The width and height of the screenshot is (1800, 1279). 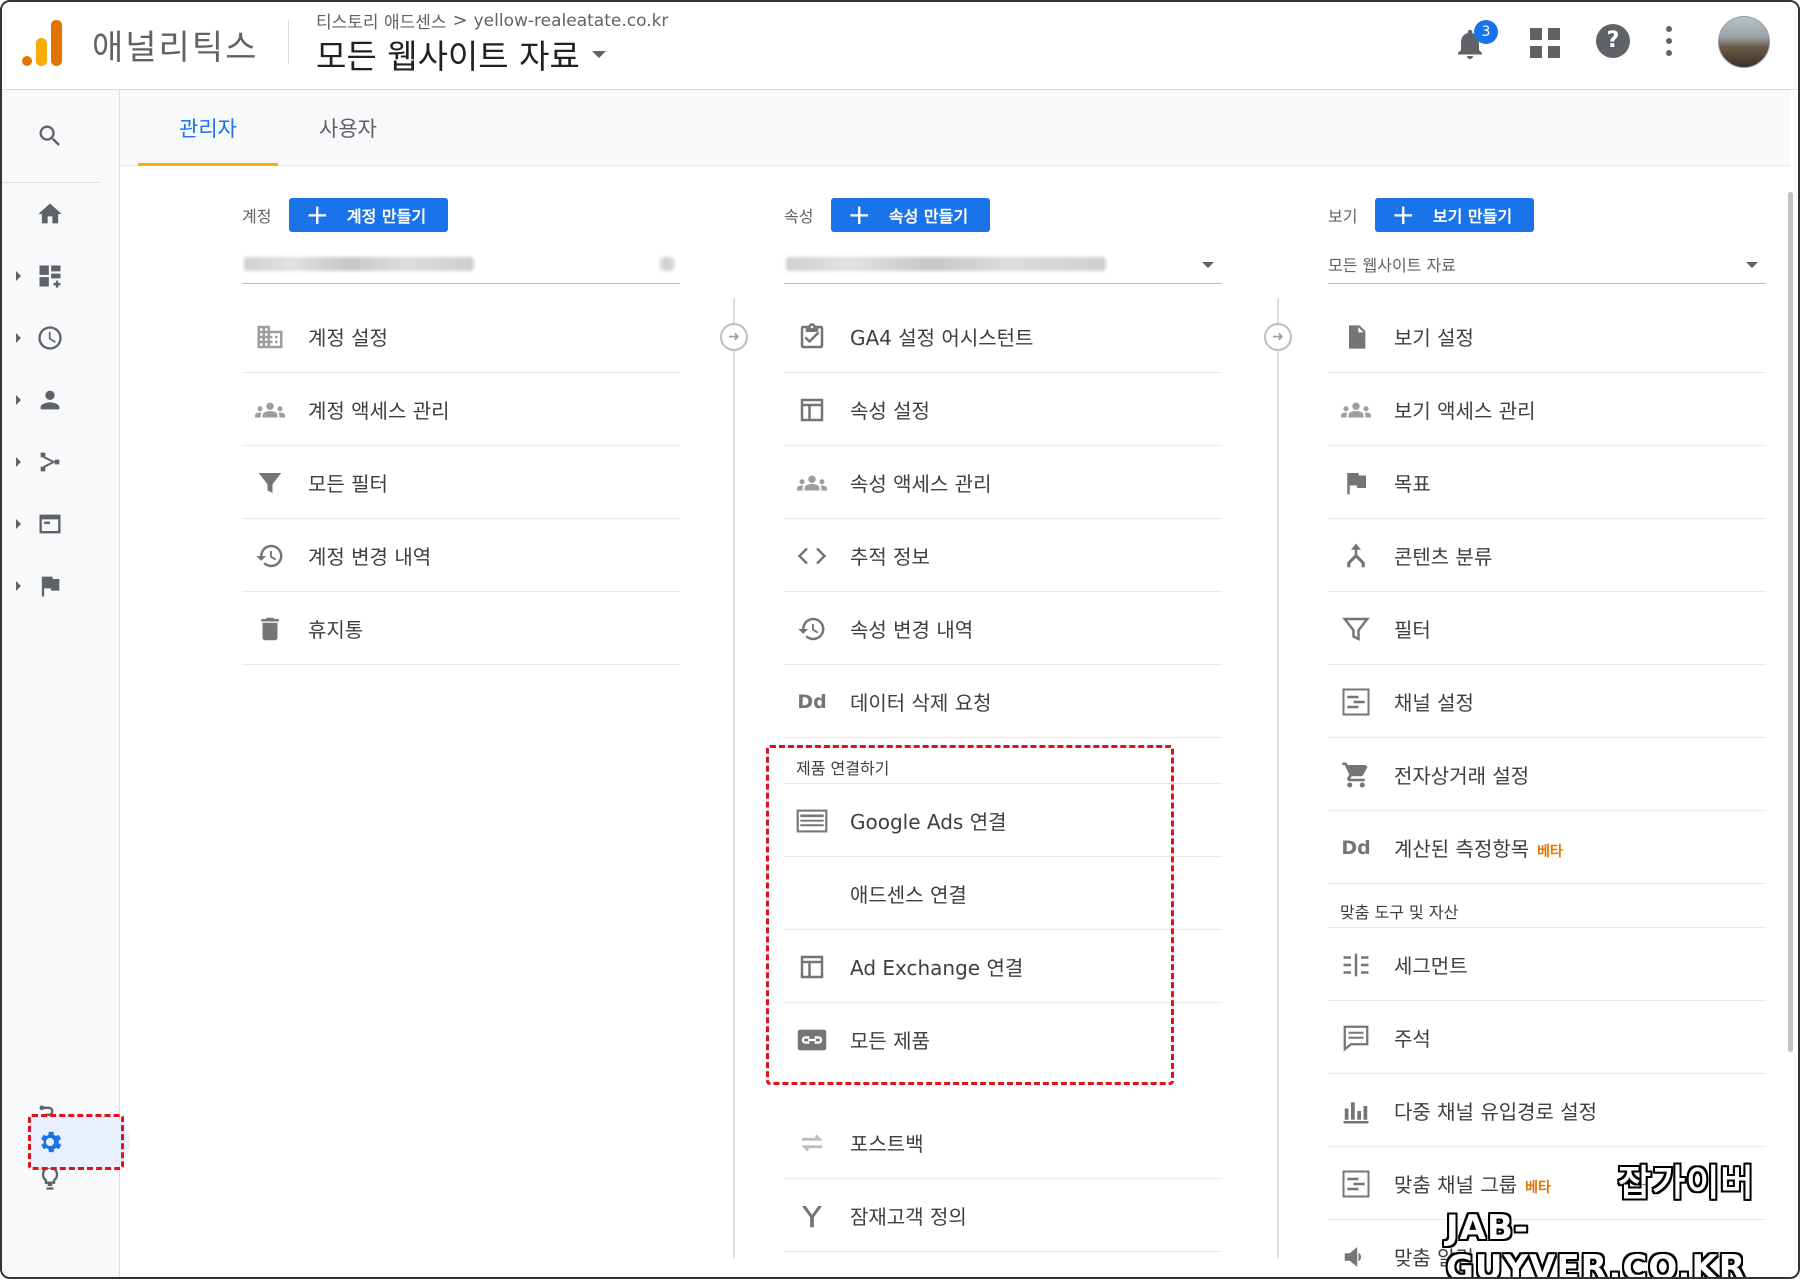 I want to click on menu-label: 속성 설정, so click(x=890, y=410).